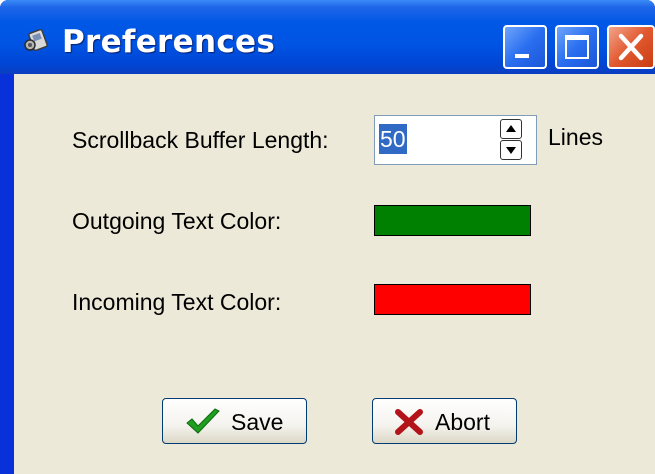  I want to click on spinner-up-button, so click(511, 129).